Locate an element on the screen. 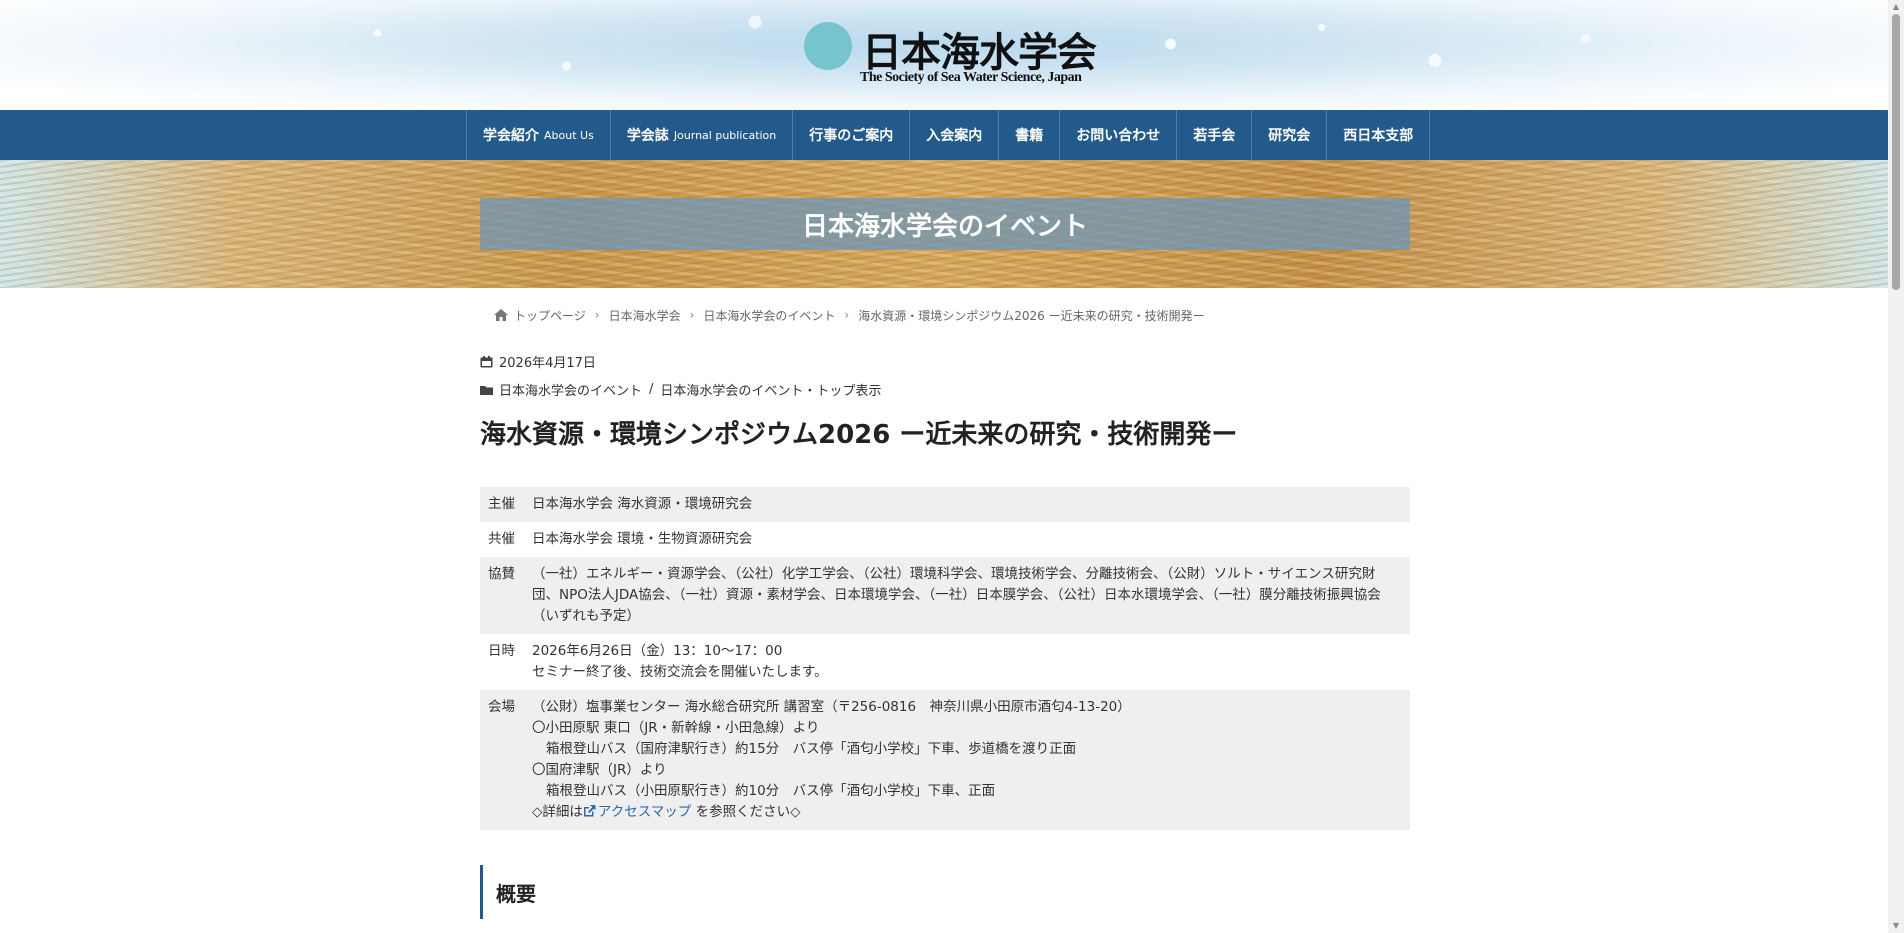 This screenshot has width=1904, height=933. category-link: 日本海水学会のイベント・トップ表示 is located at coordinates (770, 389).